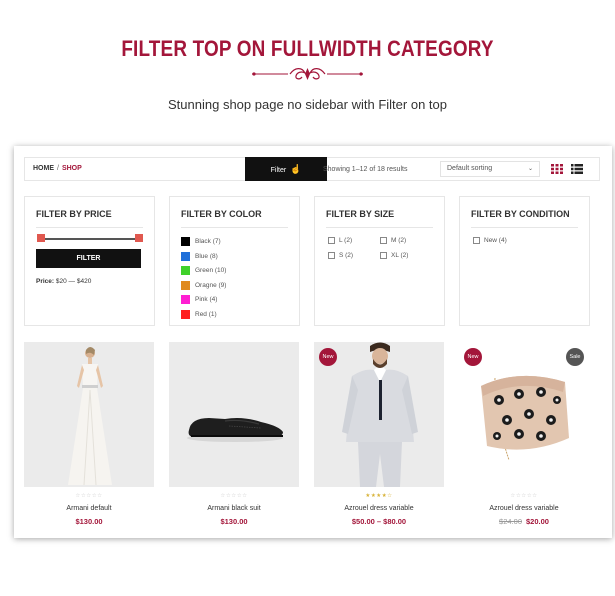 Image resolution: width=615 pixels, height=596 pixels. What do you see at coordinates (495, 240) in the screenshot?
I see `condition-option-label: New (4)` at bounding box center [495, 240].